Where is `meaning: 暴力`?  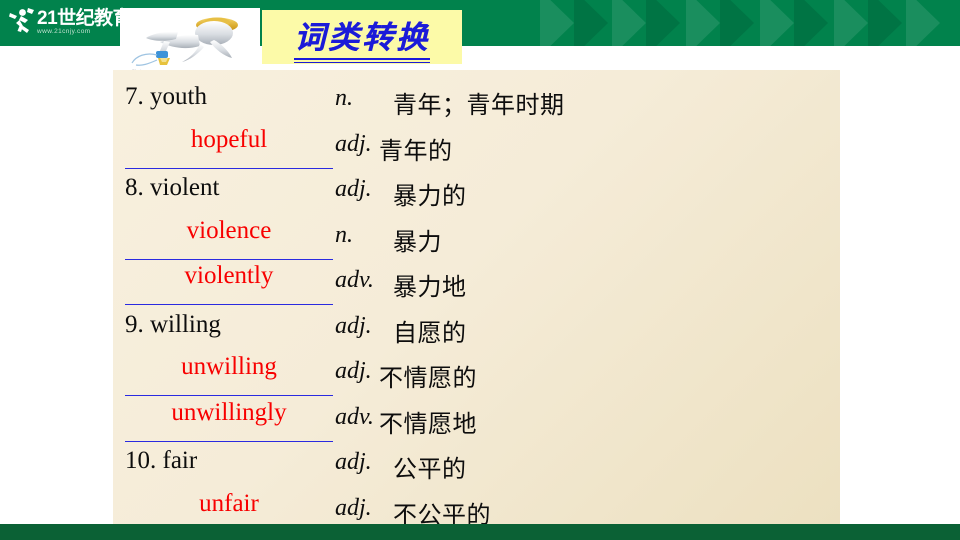
meaning: 暴力 is located at coordinates (417, 242).